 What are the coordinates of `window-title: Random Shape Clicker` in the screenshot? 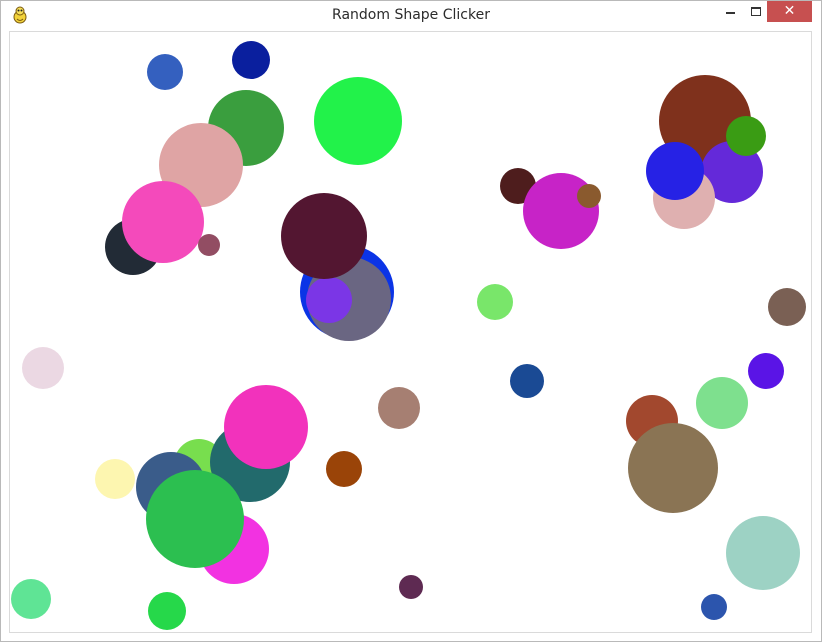 It's located at (411, 15).